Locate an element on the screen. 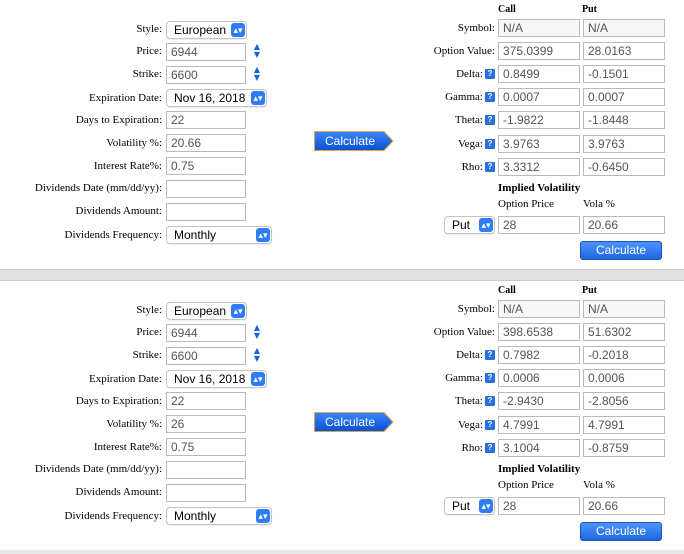 This screenshot has width=684, height=554. volatility-label: Volatility %: is located at coordinates (134, 424).